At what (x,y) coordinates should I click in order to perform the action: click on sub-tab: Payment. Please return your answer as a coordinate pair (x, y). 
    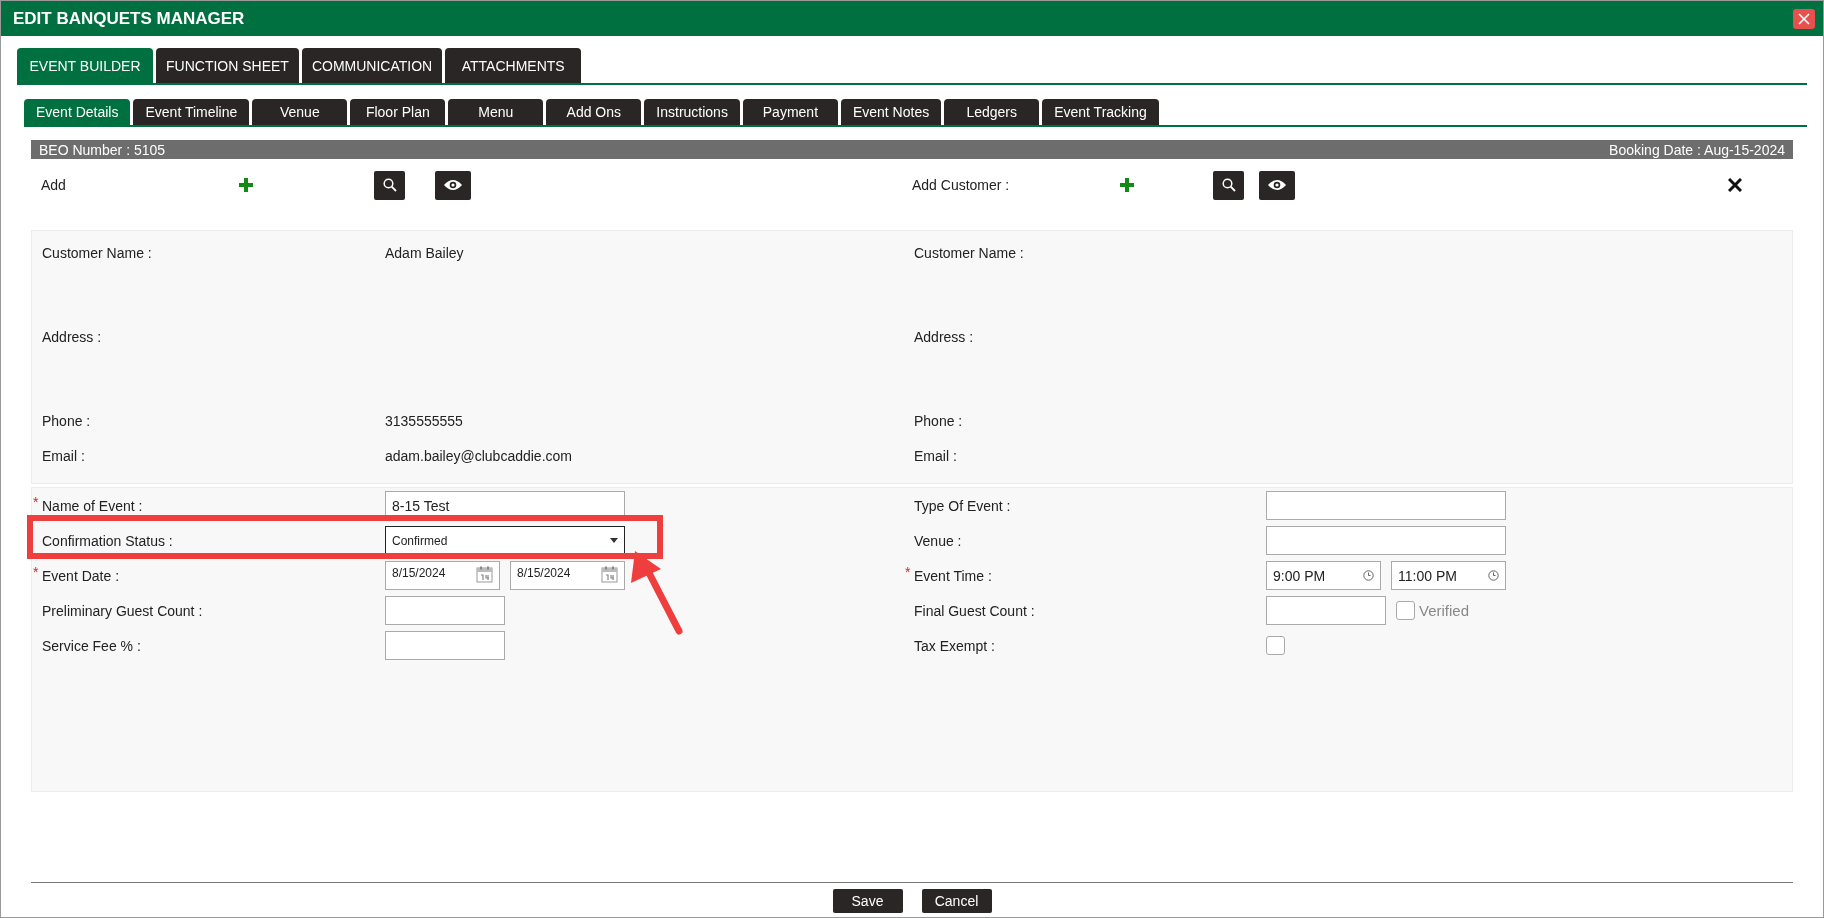
    Looking at the image, I should click on (790, 112).